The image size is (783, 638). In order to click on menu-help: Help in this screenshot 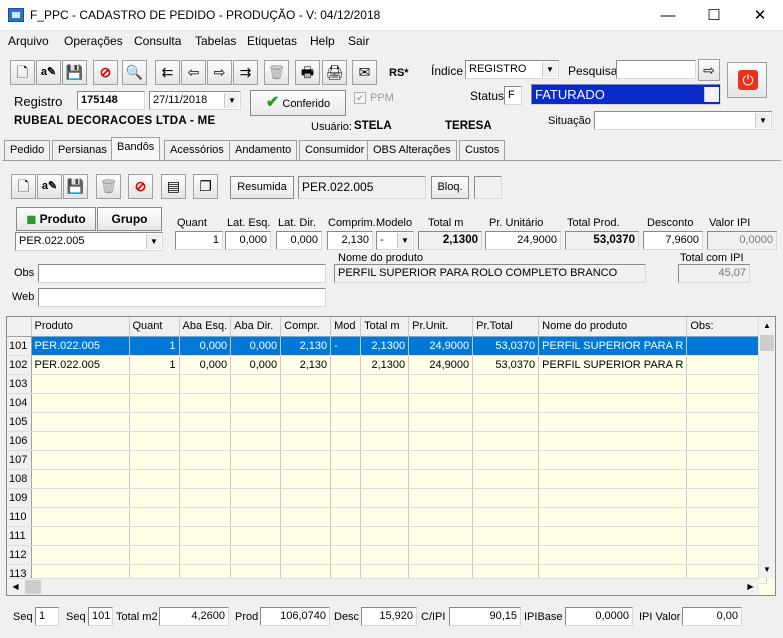, I will do `click(322, 41)`.